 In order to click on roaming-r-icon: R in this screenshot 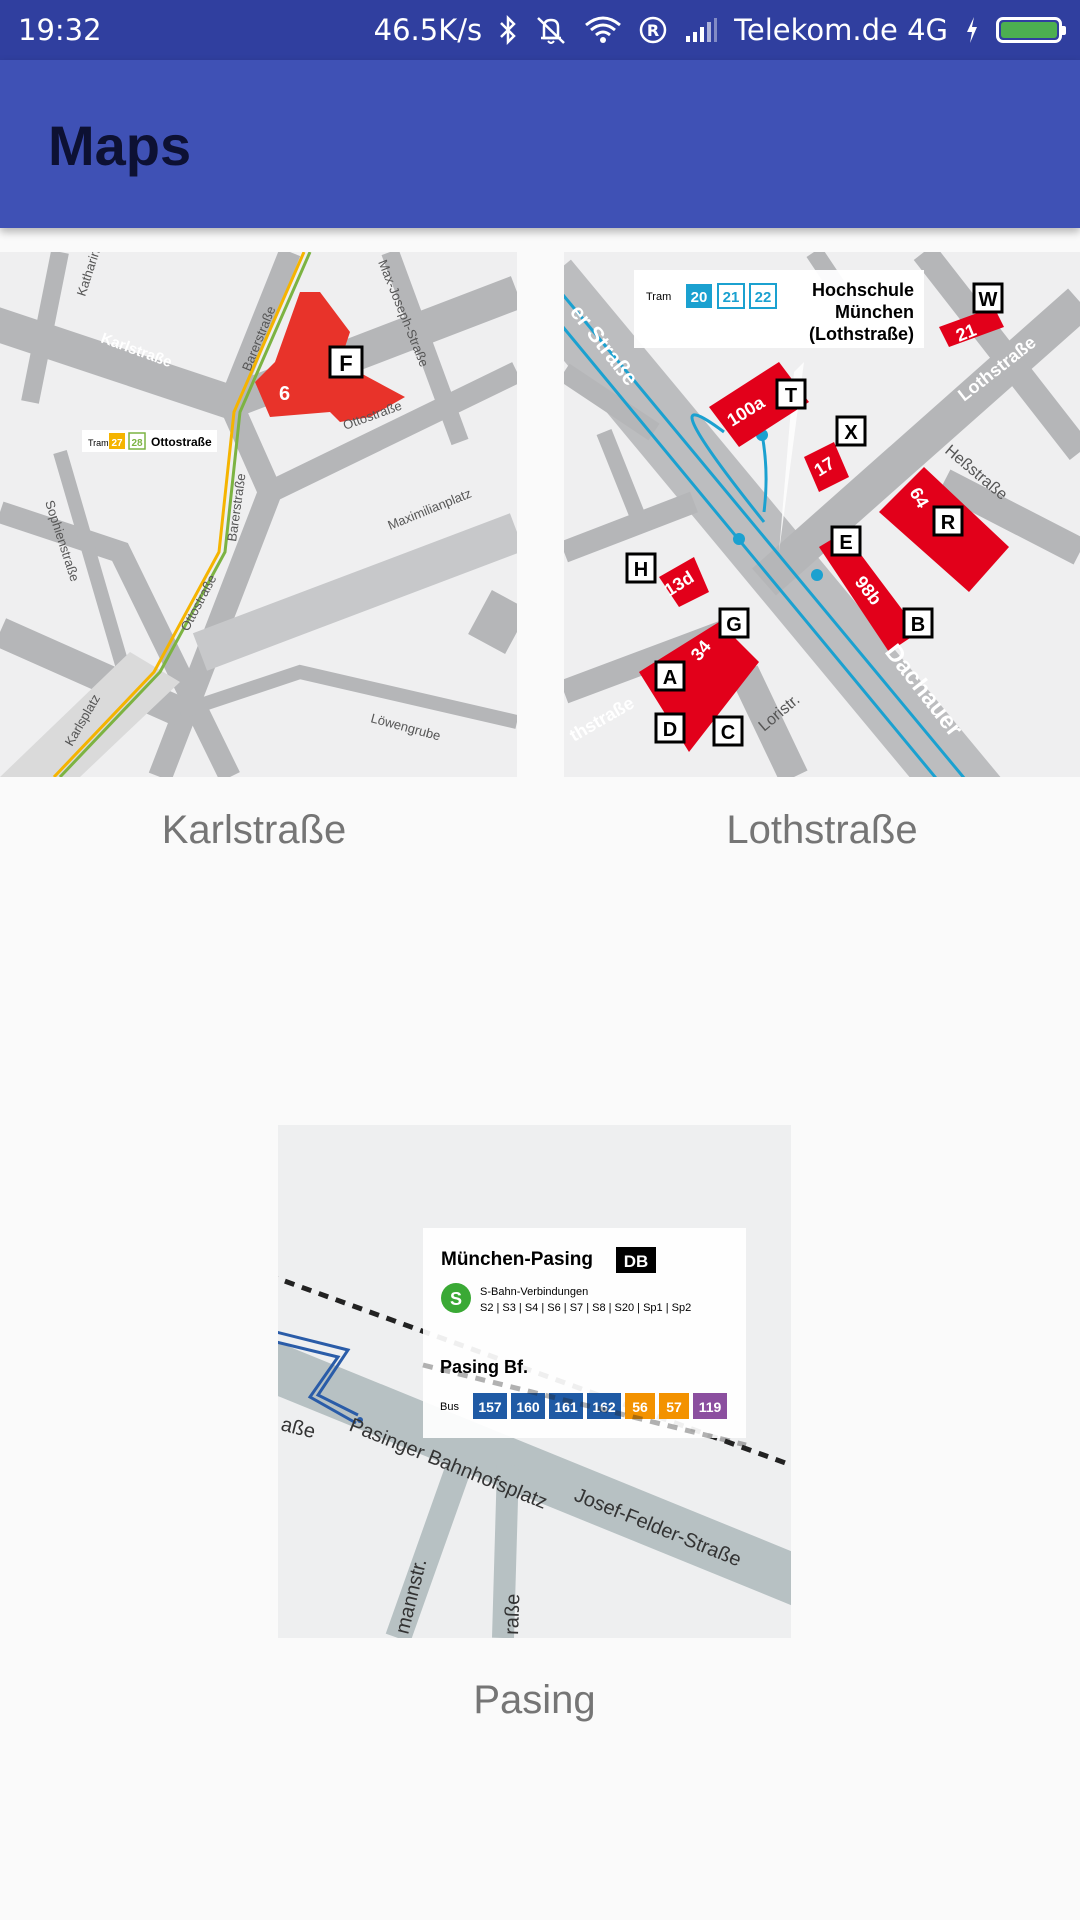, I will do `click(653, 30)`.